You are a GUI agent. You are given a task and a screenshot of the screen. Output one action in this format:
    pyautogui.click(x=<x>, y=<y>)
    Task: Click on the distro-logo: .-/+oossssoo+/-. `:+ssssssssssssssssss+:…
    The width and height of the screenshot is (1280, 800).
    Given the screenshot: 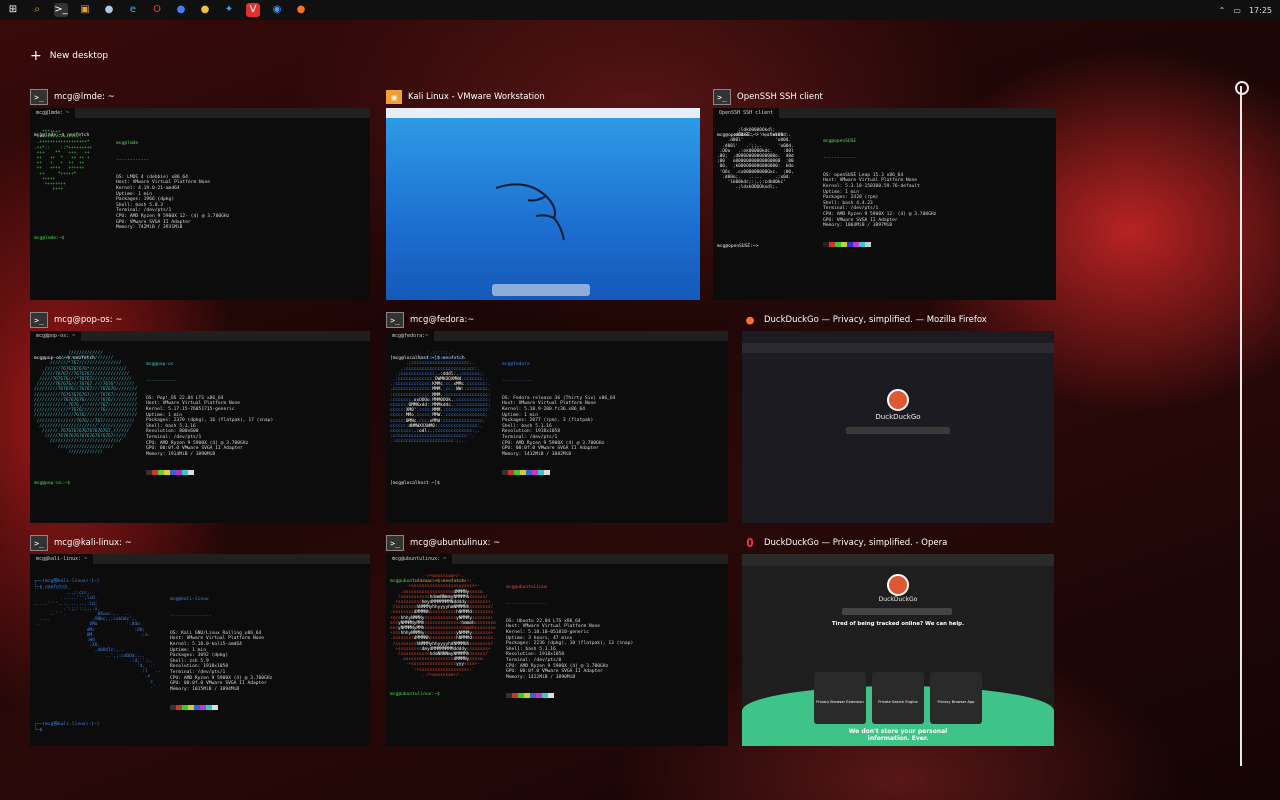 What is the action you would take?
    pyautogui.click(x=443, y=626)
    